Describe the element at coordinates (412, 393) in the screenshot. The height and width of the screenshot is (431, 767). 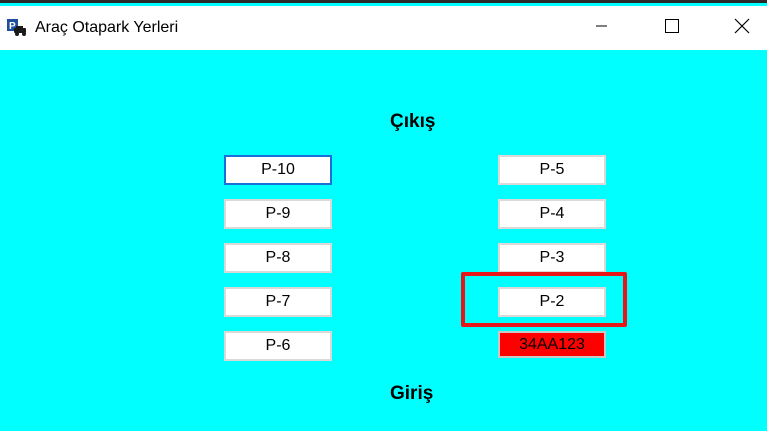
I see `entrance-label: Giriş` at that location.